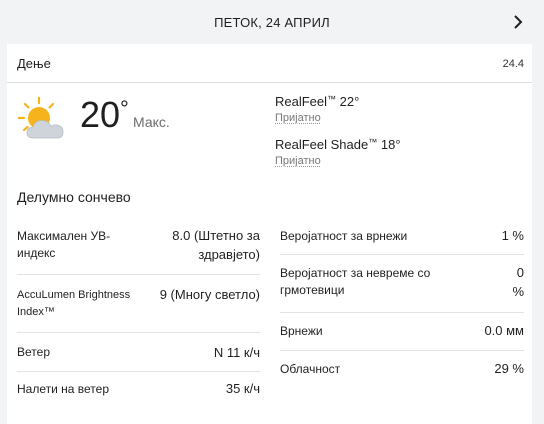 This screenshot has width=544, height=424. What do you see at coordinates (242, 388) in the screenshot?
I see `detail-value: 35 к/ч` at bounding box center [242, 388].